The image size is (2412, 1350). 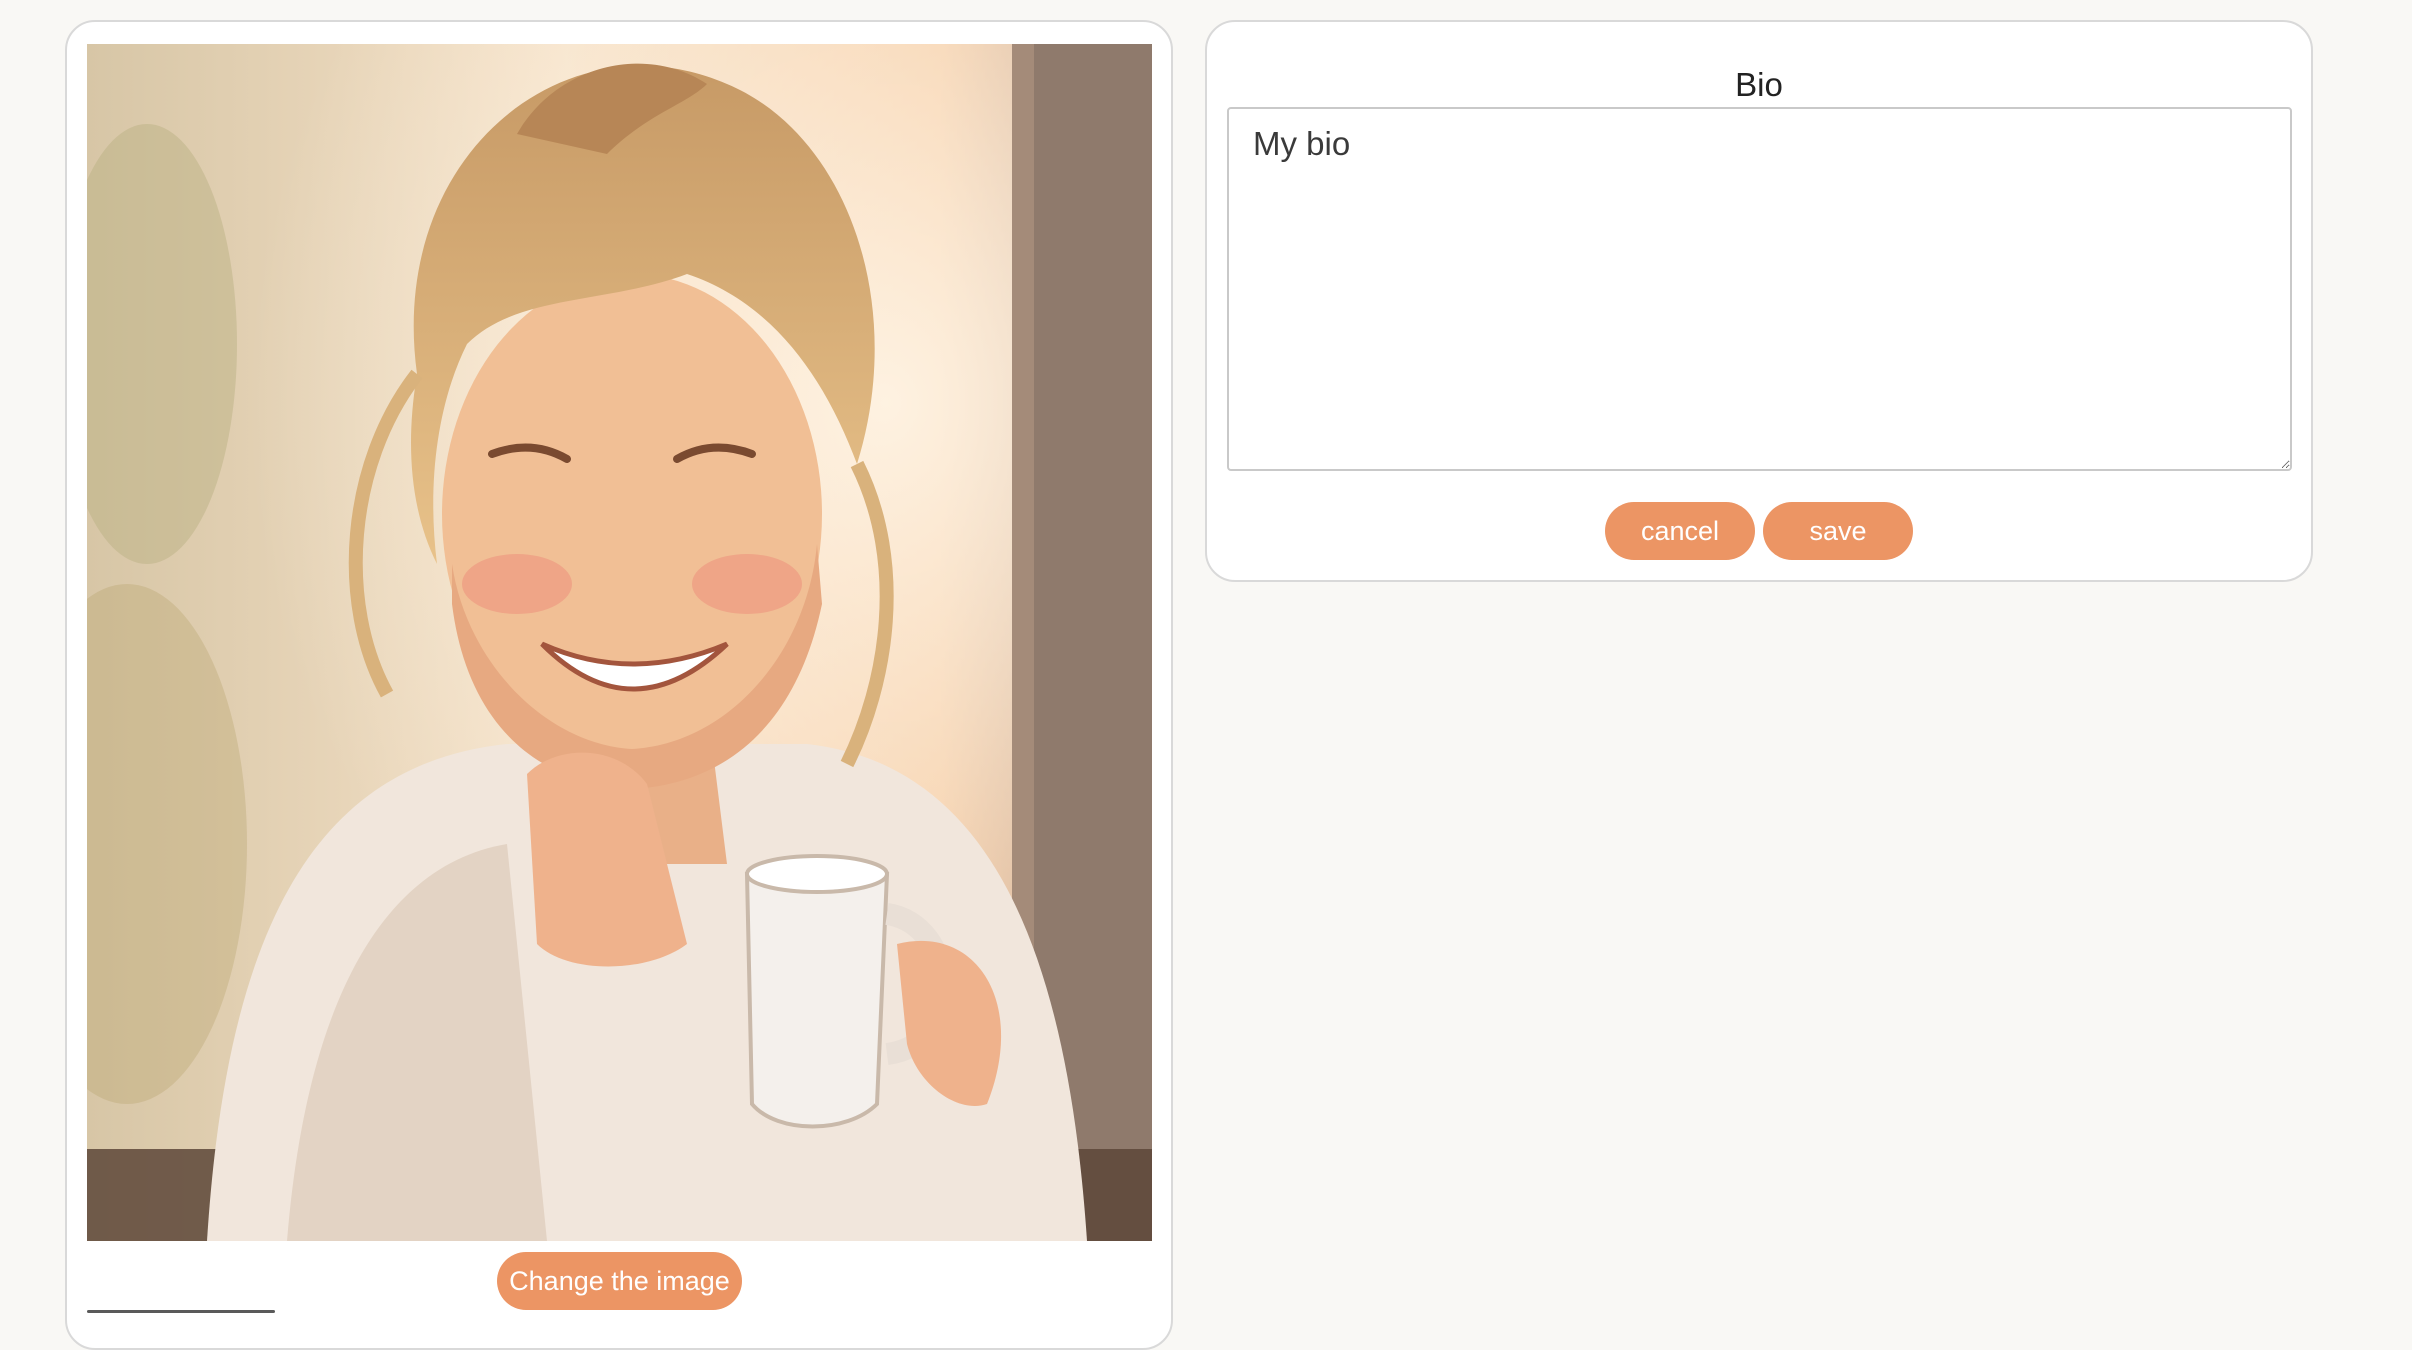 What do you see at coordinates (619, 1281) in the screenshot?
I see `change-image-button: Change the image` at bounding box center [619, 1281].